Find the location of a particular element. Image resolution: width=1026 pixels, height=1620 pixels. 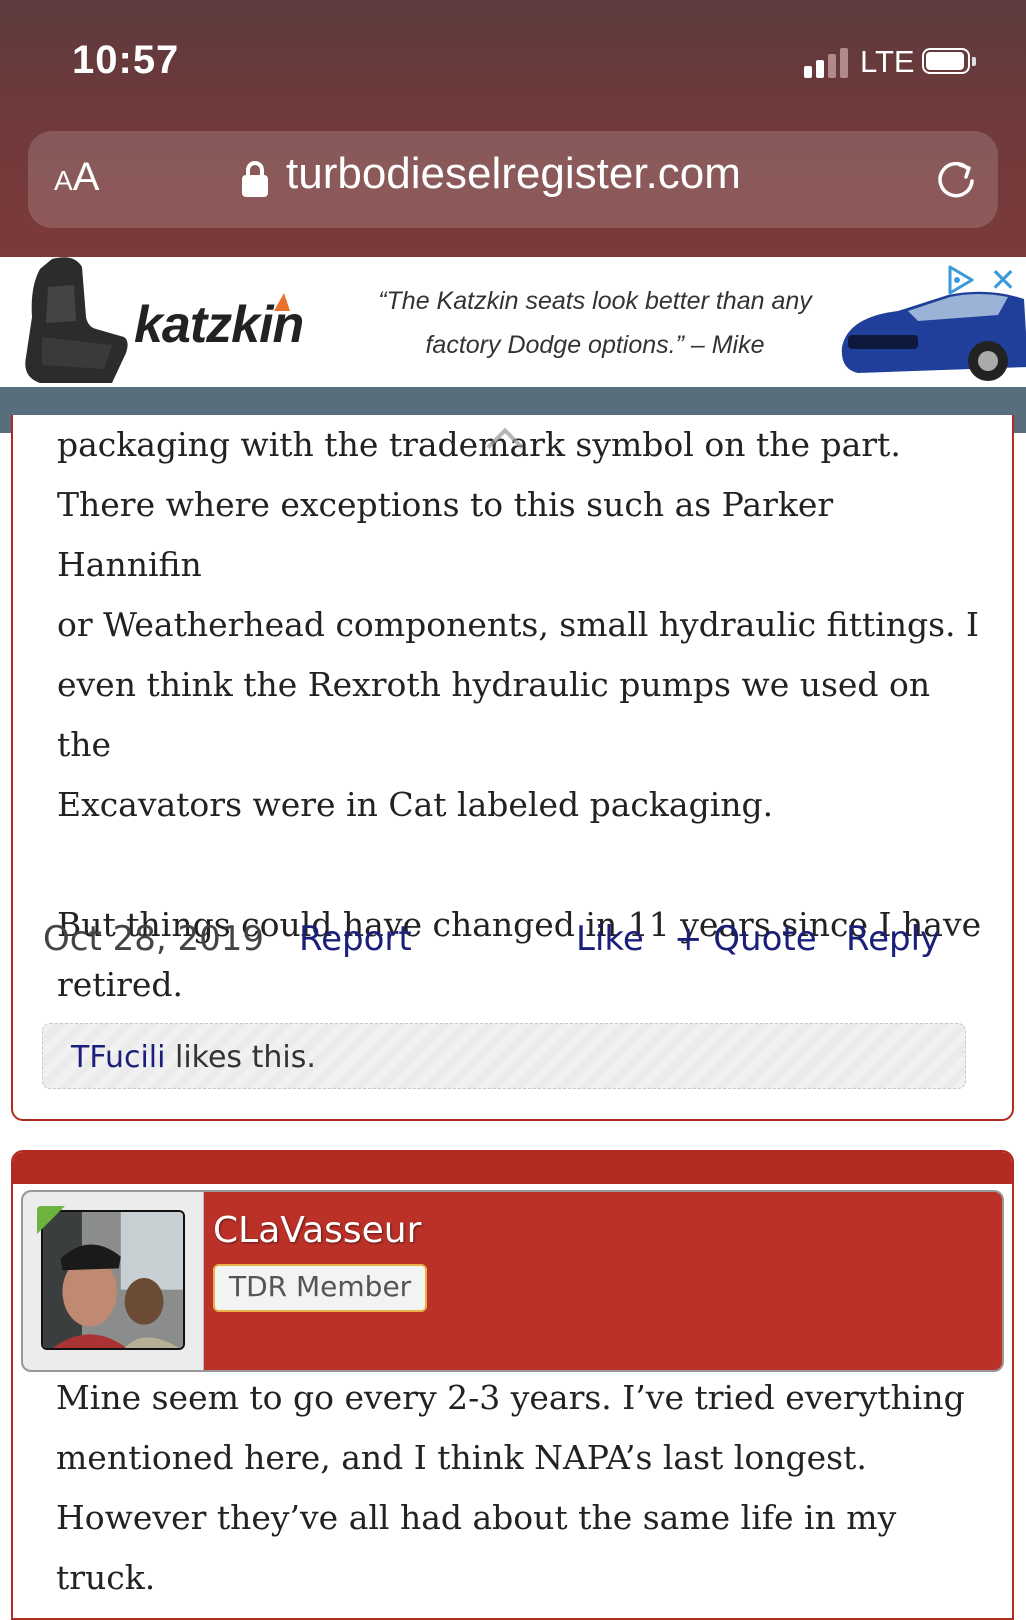

text-size-button: AA is located at coordinates (76, 177).